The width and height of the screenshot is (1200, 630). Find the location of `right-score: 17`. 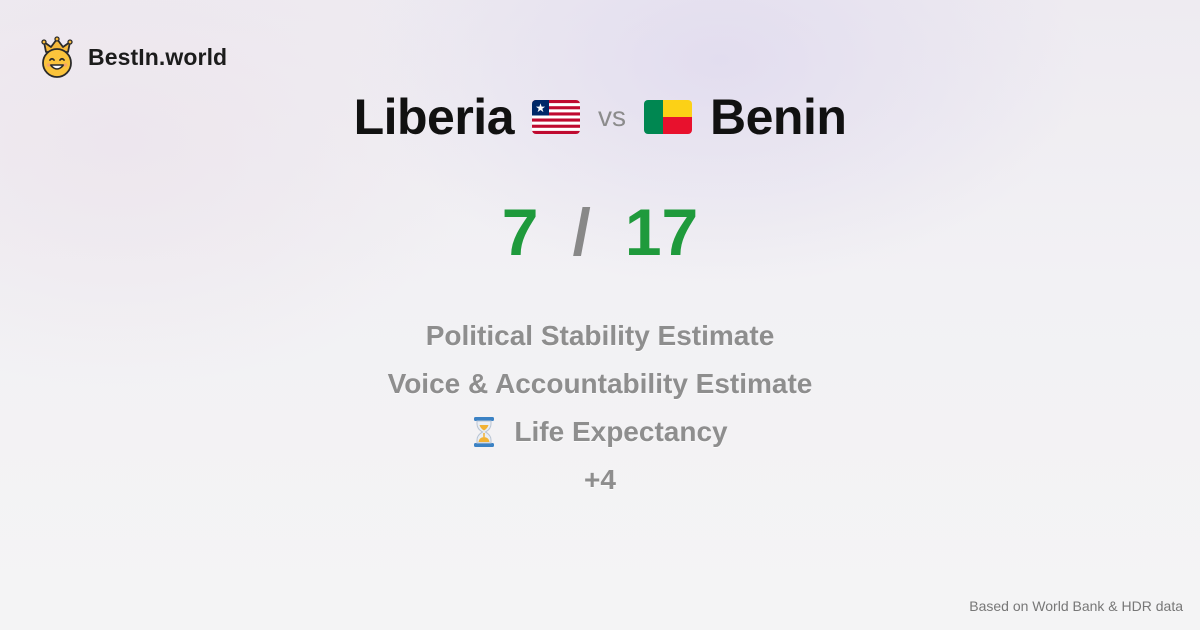

right-score: 17 is located at coordinates (661, 232).